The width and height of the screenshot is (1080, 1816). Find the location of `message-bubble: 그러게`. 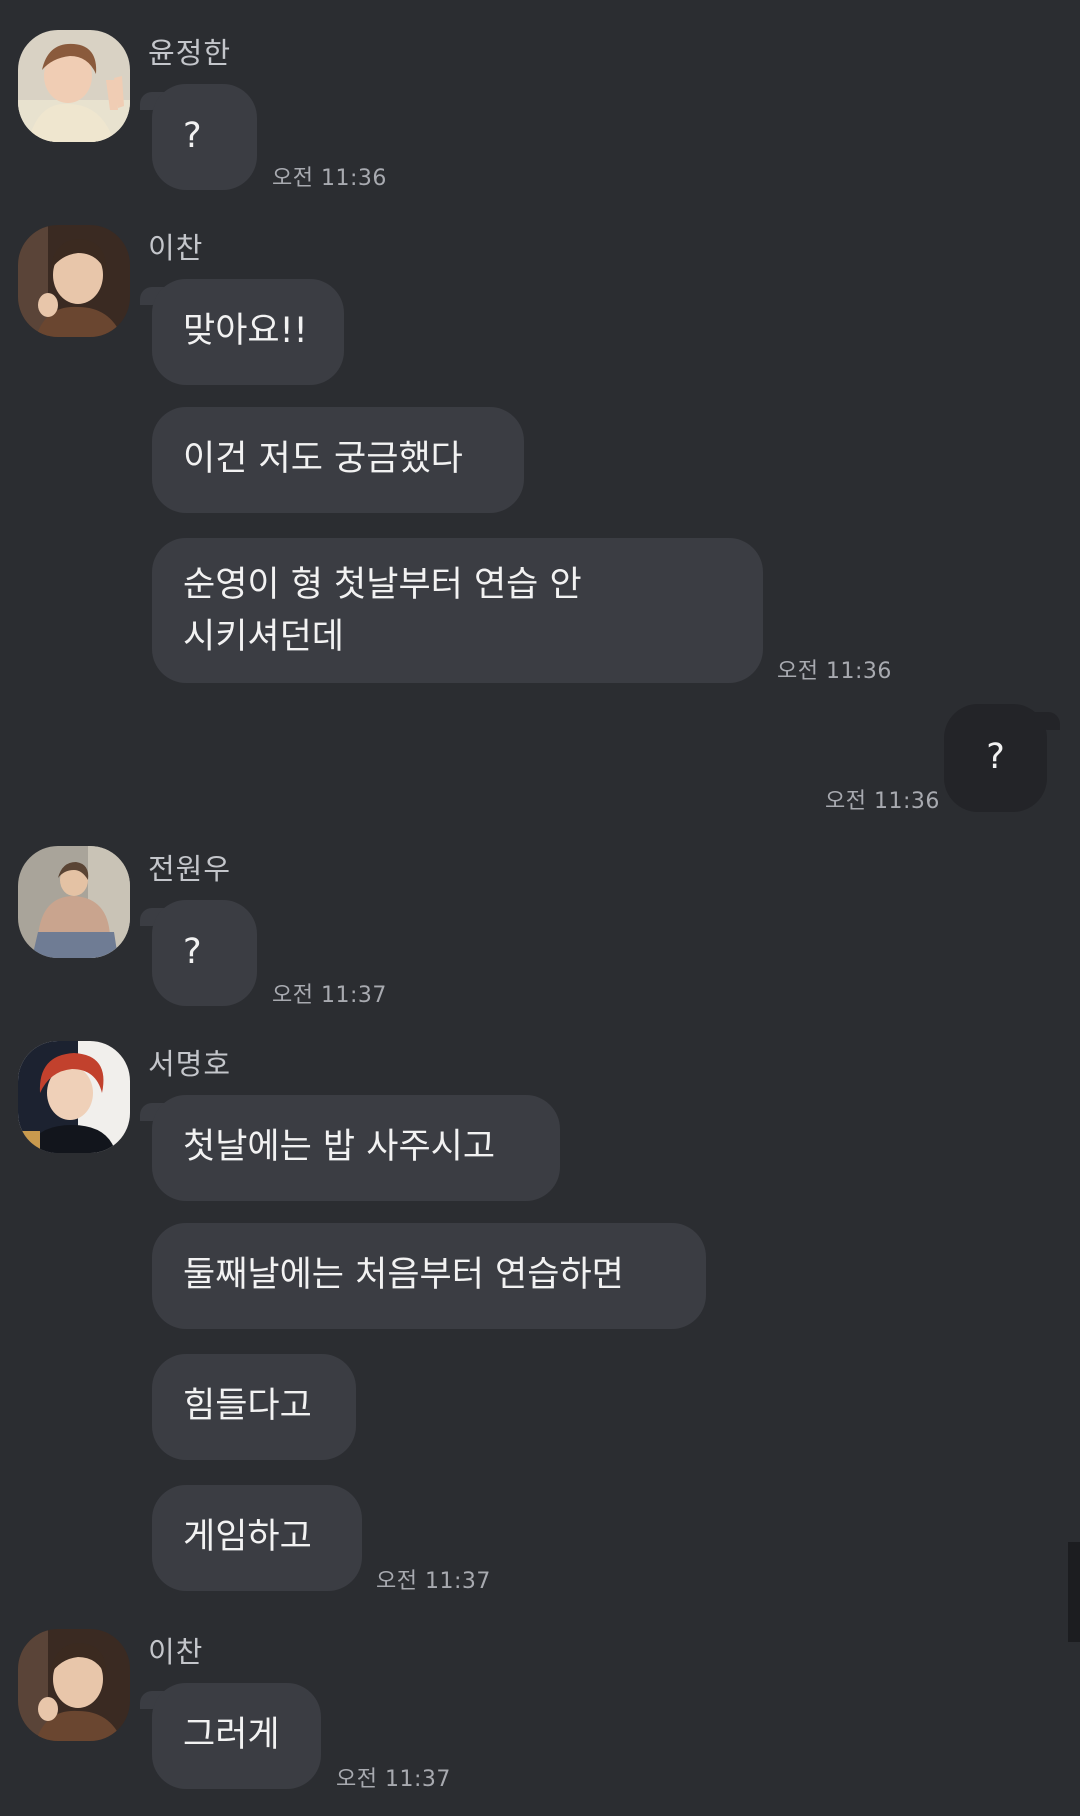

message-bubble: 그러게 is located at coordinates (236, 1736).